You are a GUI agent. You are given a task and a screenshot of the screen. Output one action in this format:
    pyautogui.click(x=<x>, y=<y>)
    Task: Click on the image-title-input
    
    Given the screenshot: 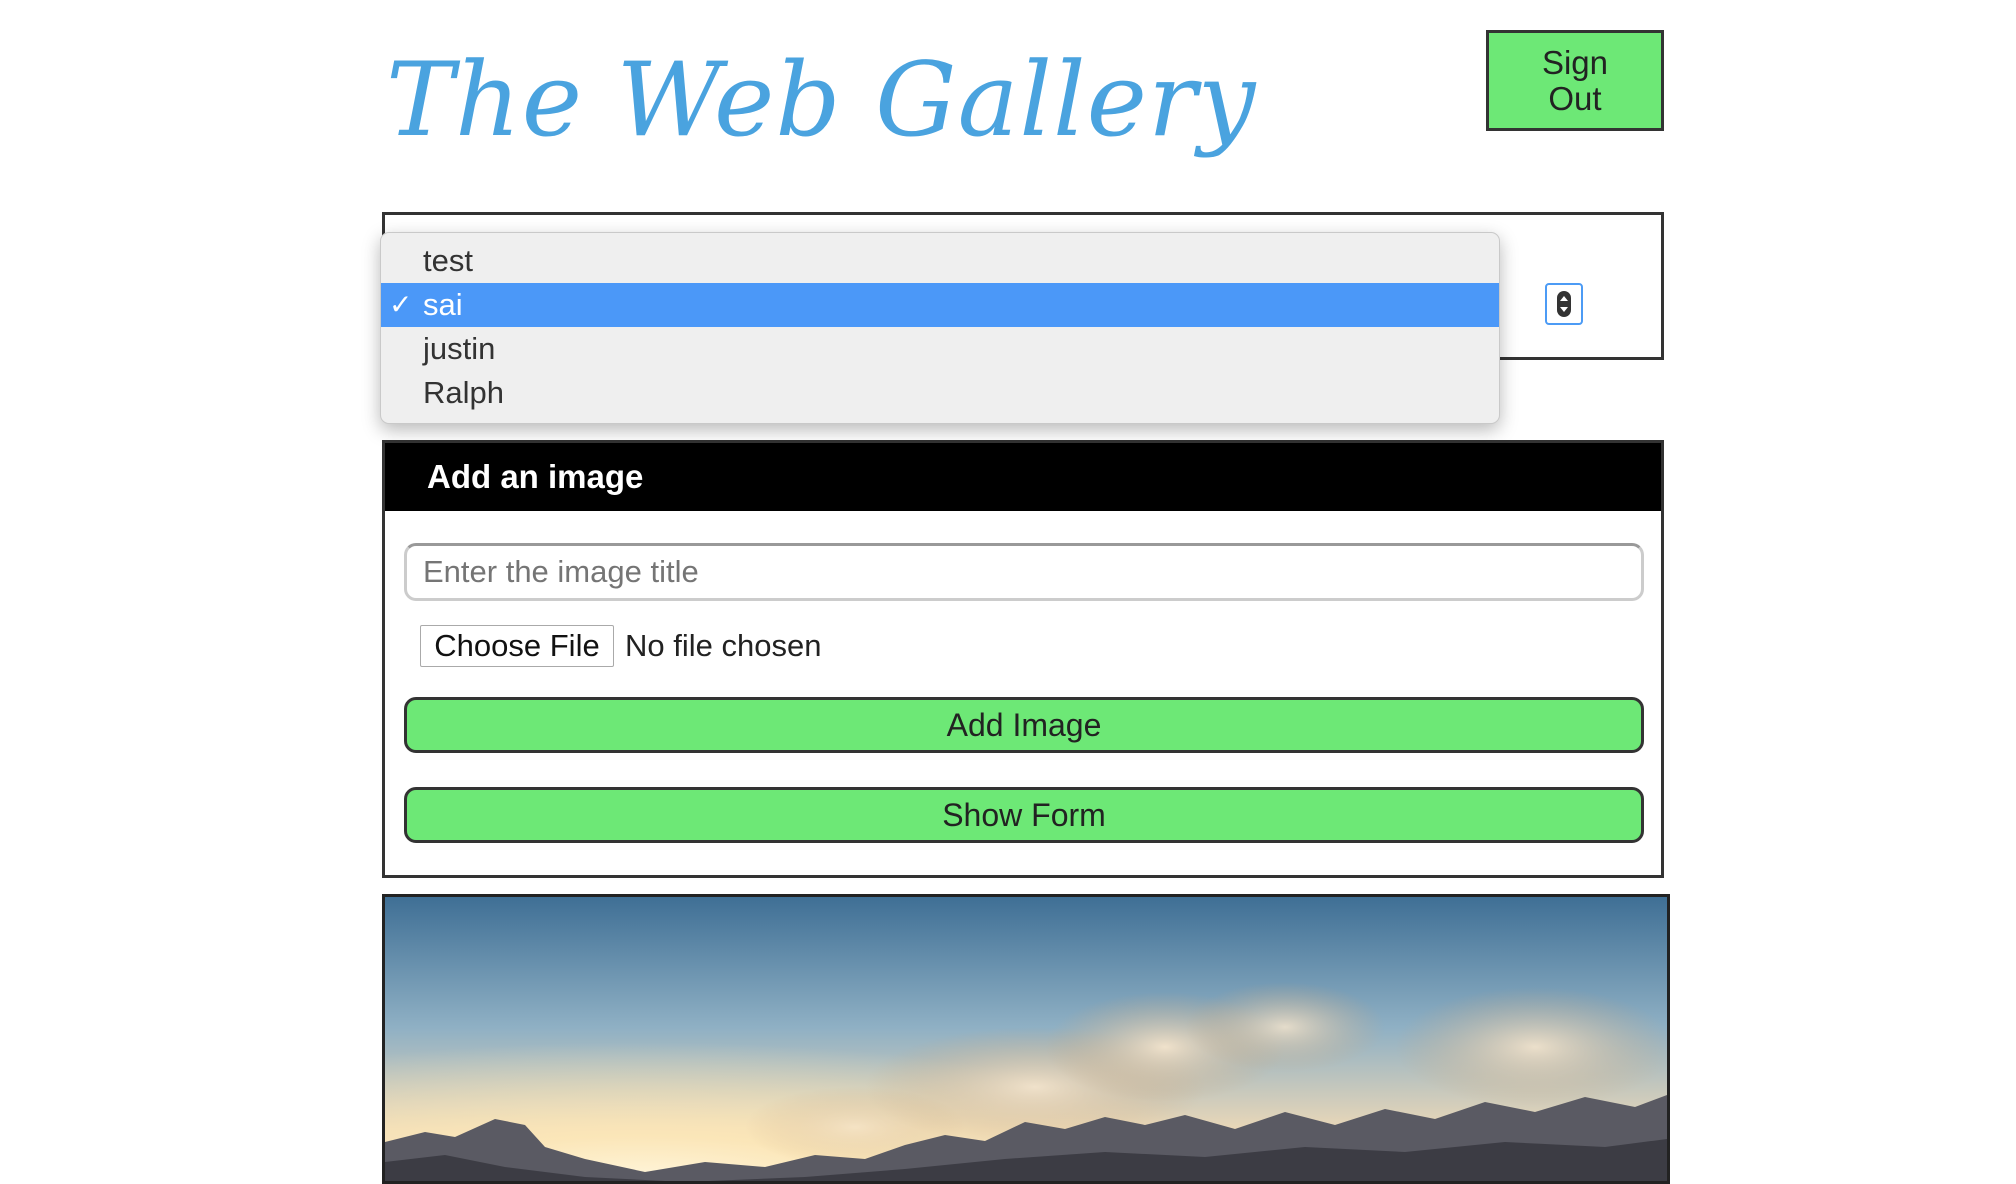 What is the action you would take?
    pyautogui.click(x=1024, y=572)
    